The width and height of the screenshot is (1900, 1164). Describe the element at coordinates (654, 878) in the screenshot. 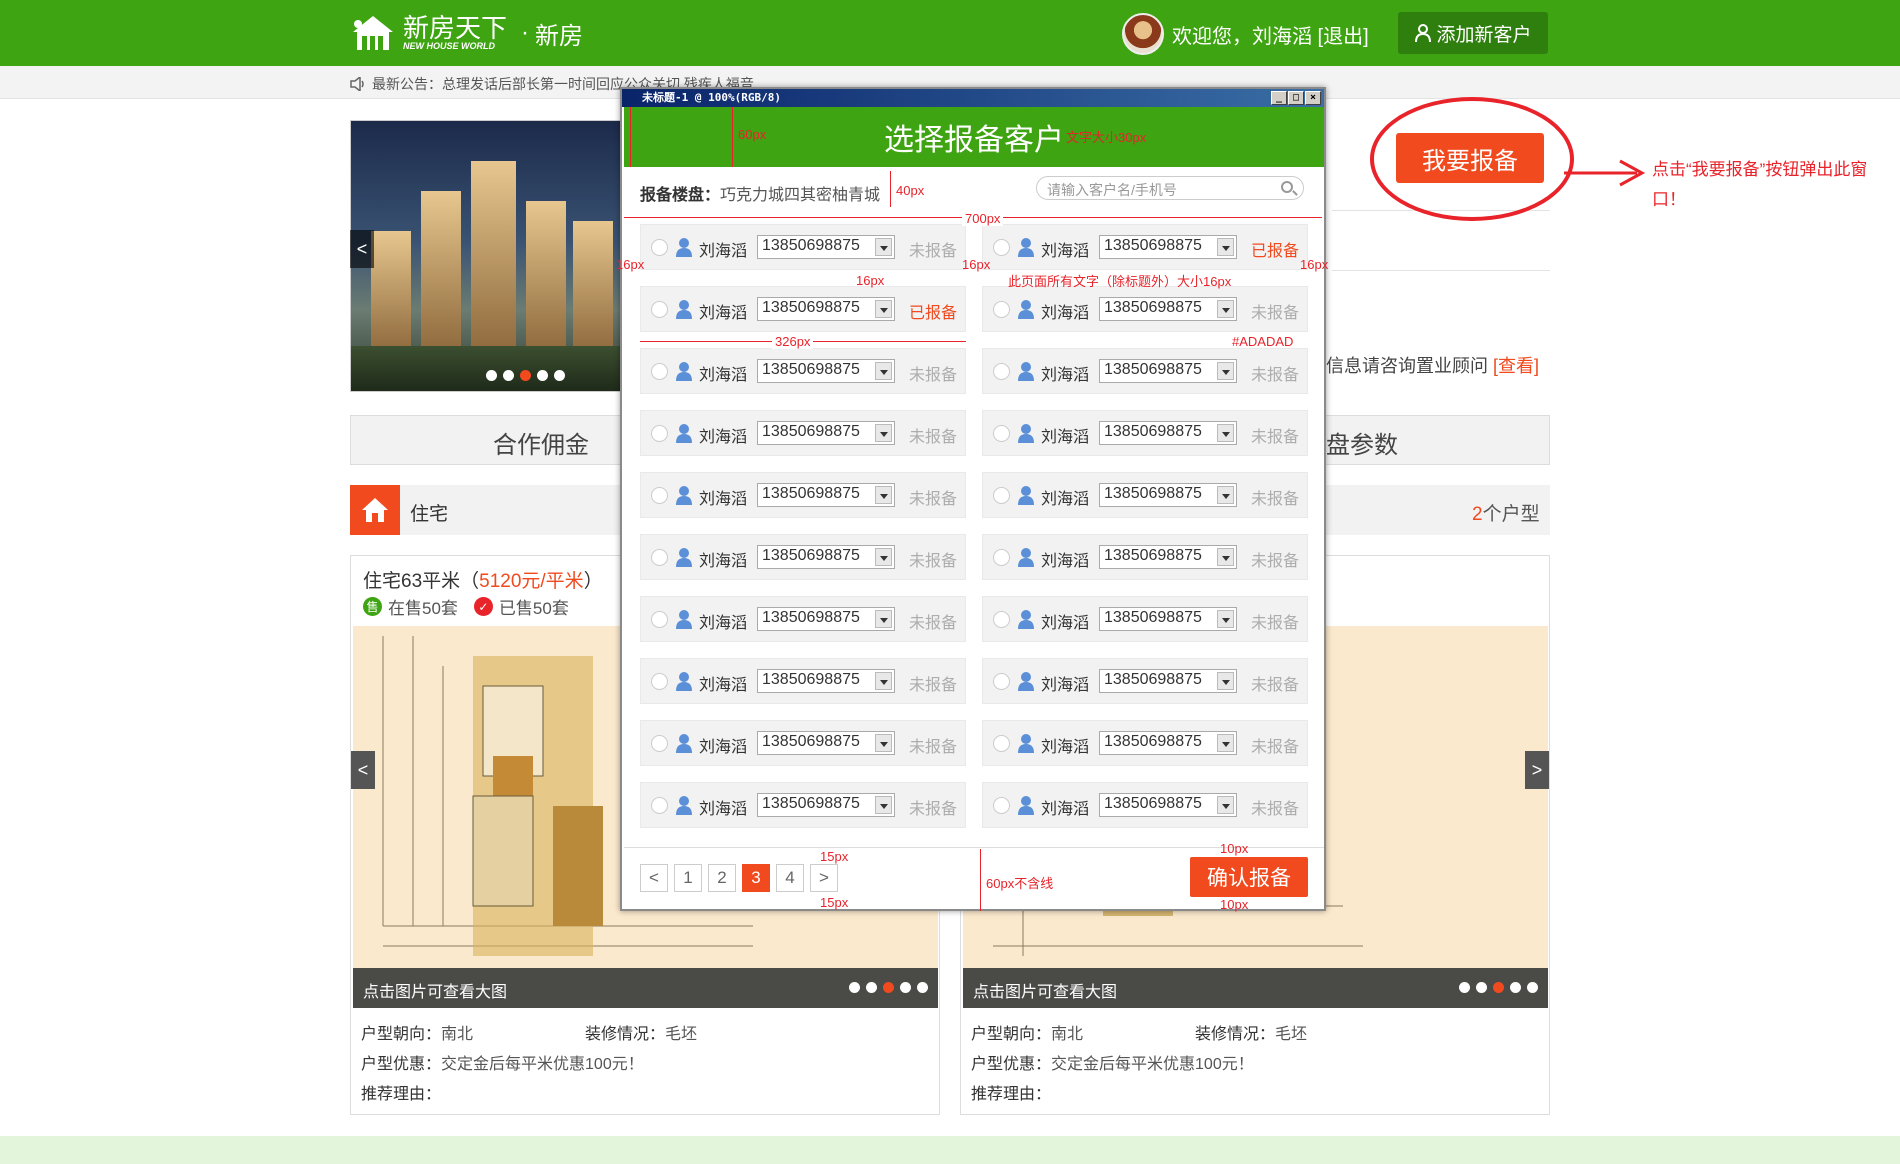

I see `page-prev-button: <` at that location.